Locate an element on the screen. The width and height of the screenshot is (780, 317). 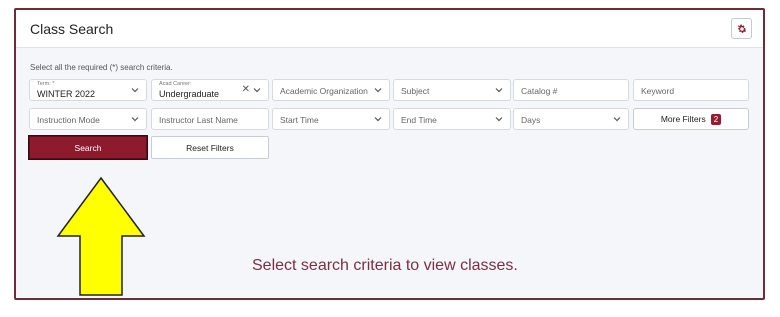
page-title: Class Search is located at coordinates (72, 29).